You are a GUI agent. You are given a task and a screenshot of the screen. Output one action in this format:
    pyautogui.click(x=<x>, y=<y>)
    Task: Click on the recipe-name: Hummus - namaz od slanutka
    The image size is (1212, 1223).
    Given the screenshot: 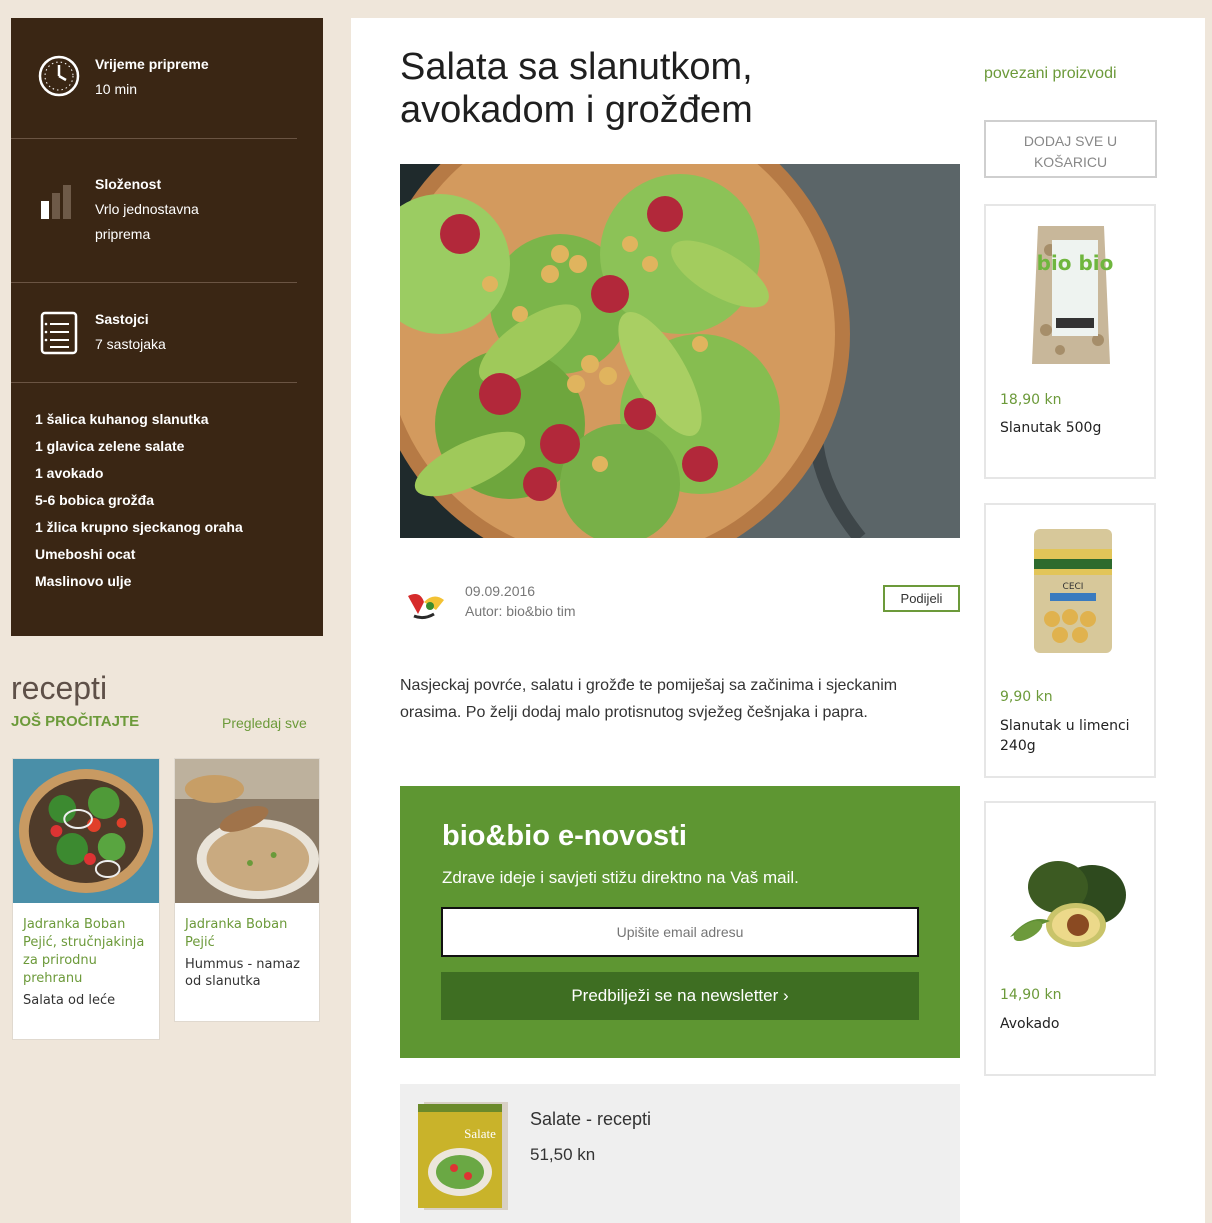 What is the action you would take?
    pyautogui.click(x=247, y=976)
    